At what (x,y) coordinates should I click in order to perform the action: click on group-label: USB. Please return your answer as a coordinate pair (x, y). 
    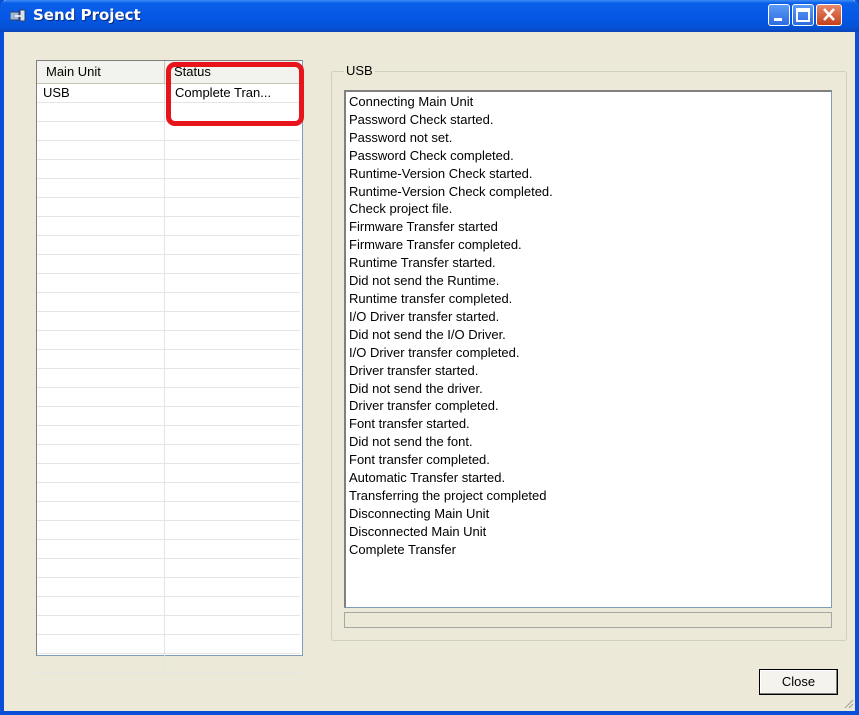
    Looking at the image, I should click on (359, 70).